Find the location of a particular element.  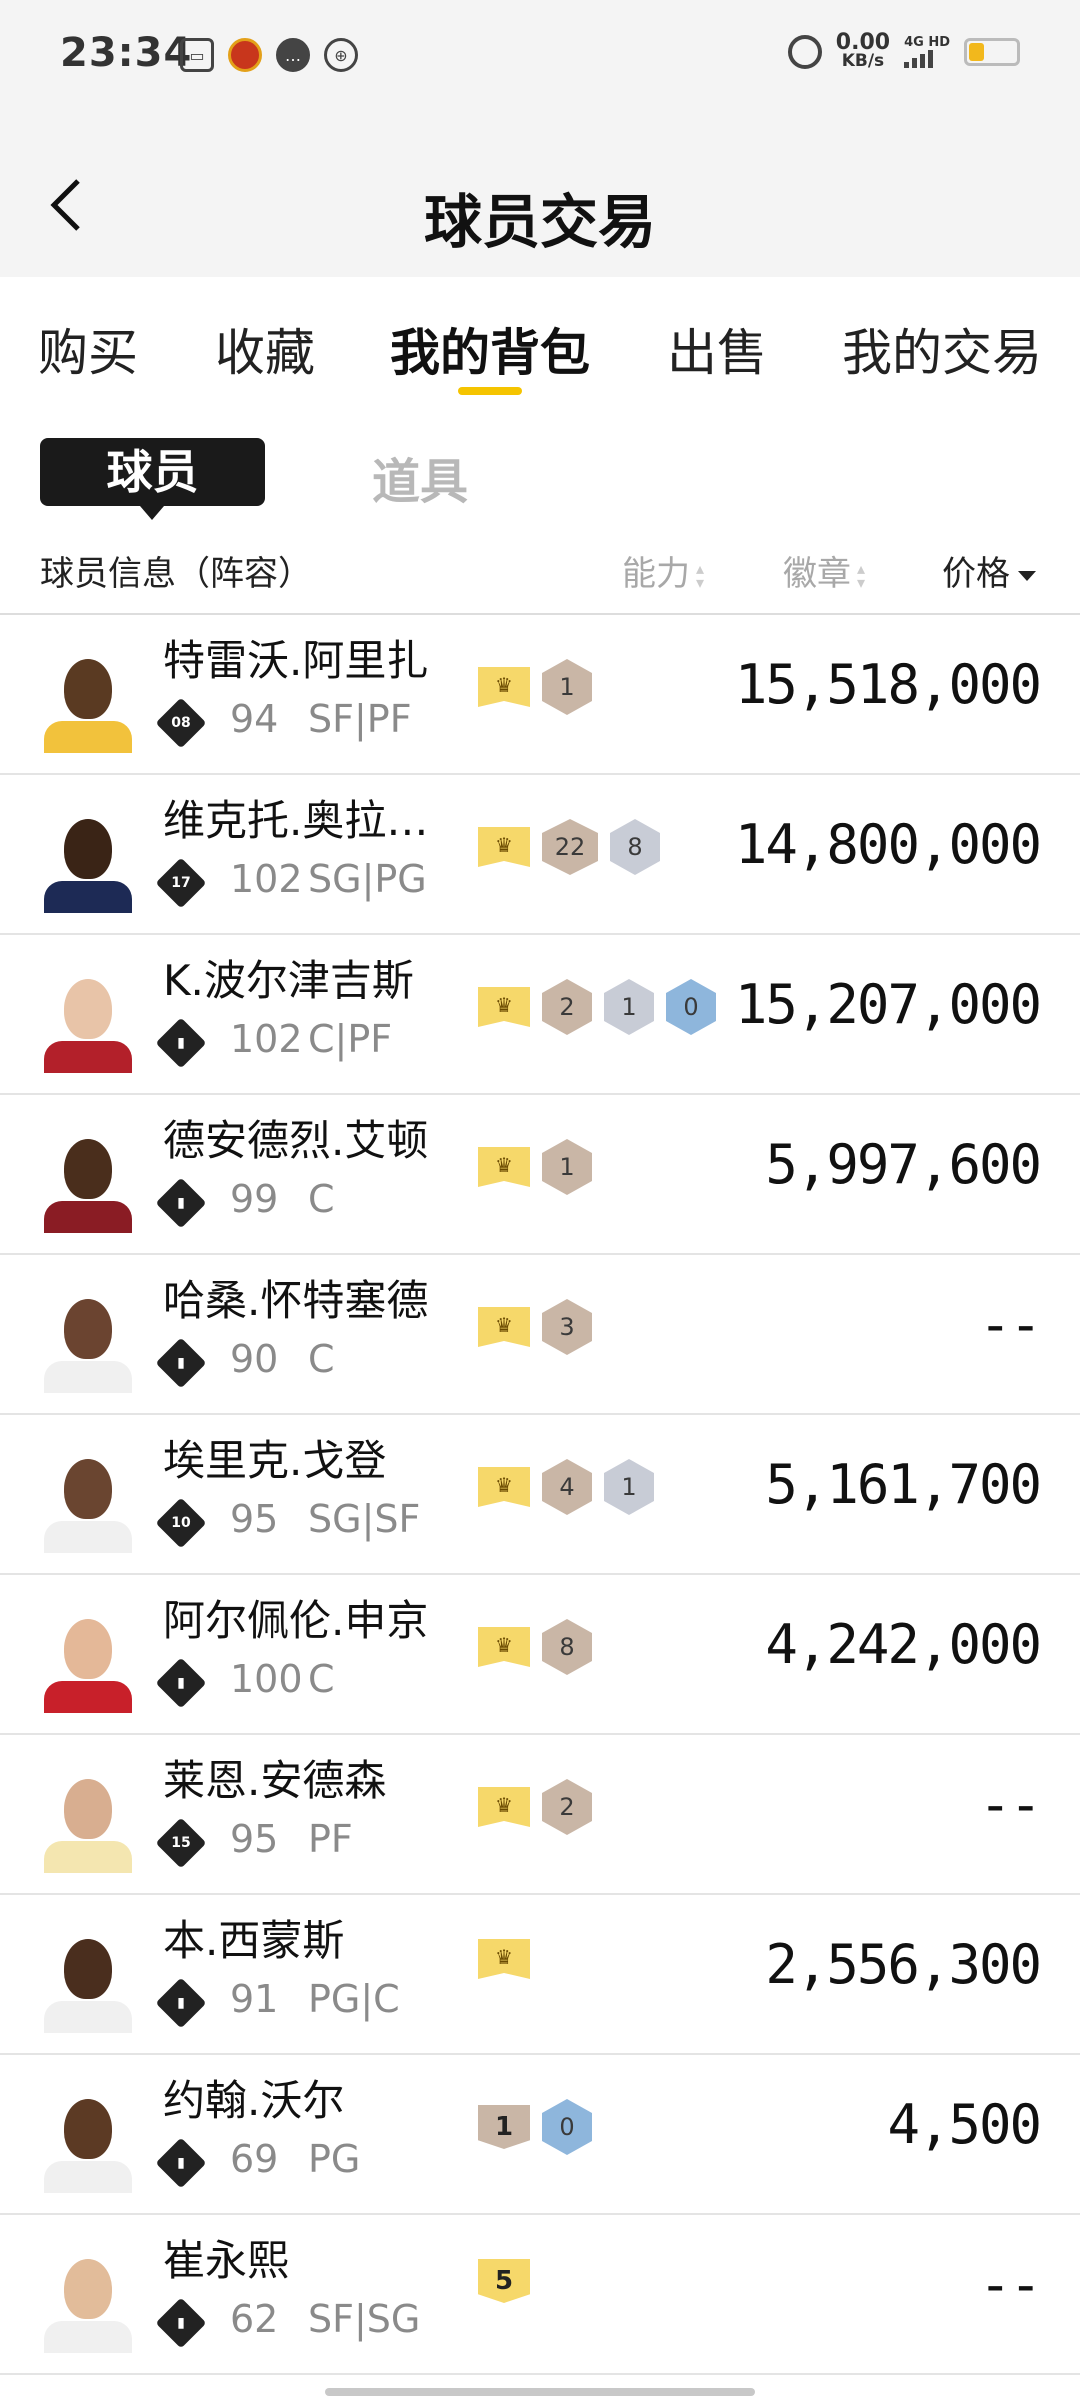

player-row: 莱恩.安德森 15 95 PF ♛ 2 -- is located at coordinates (540, 1815).